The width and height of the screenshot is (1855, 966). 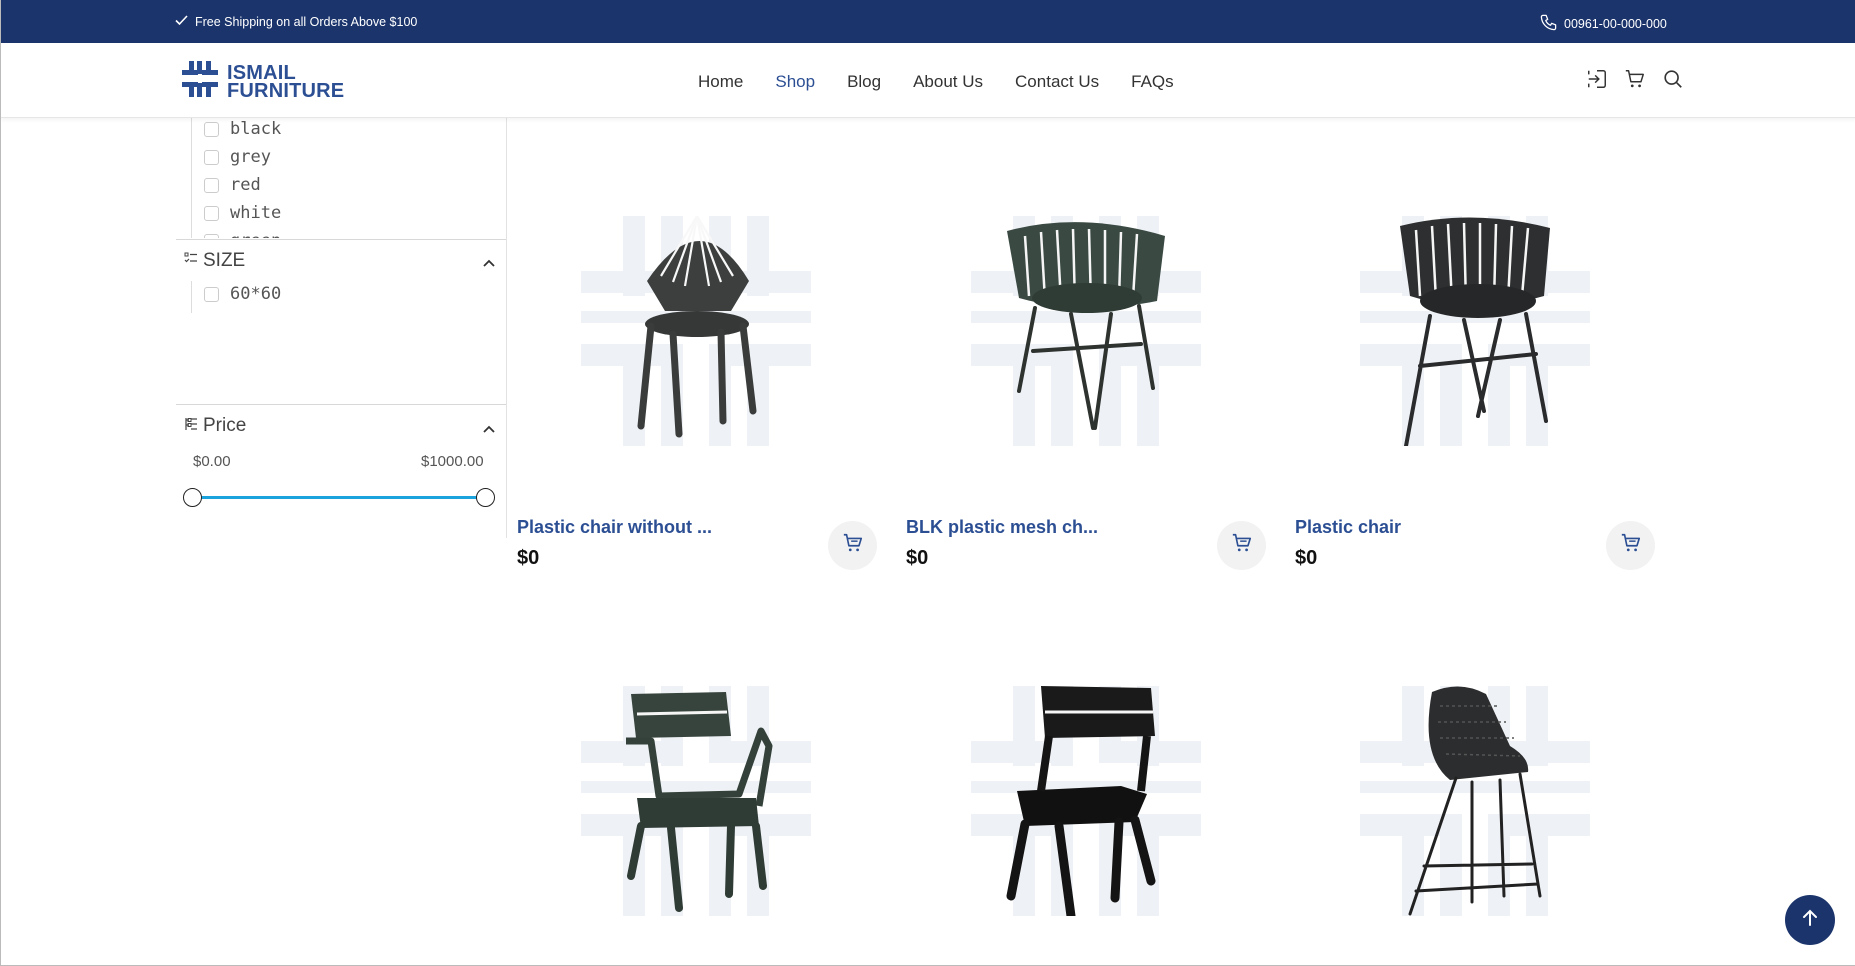 What do you see at coordinates (917, 558) in the screenshot?
I see `product-price-2: $0` at bounding box center [917, 558].